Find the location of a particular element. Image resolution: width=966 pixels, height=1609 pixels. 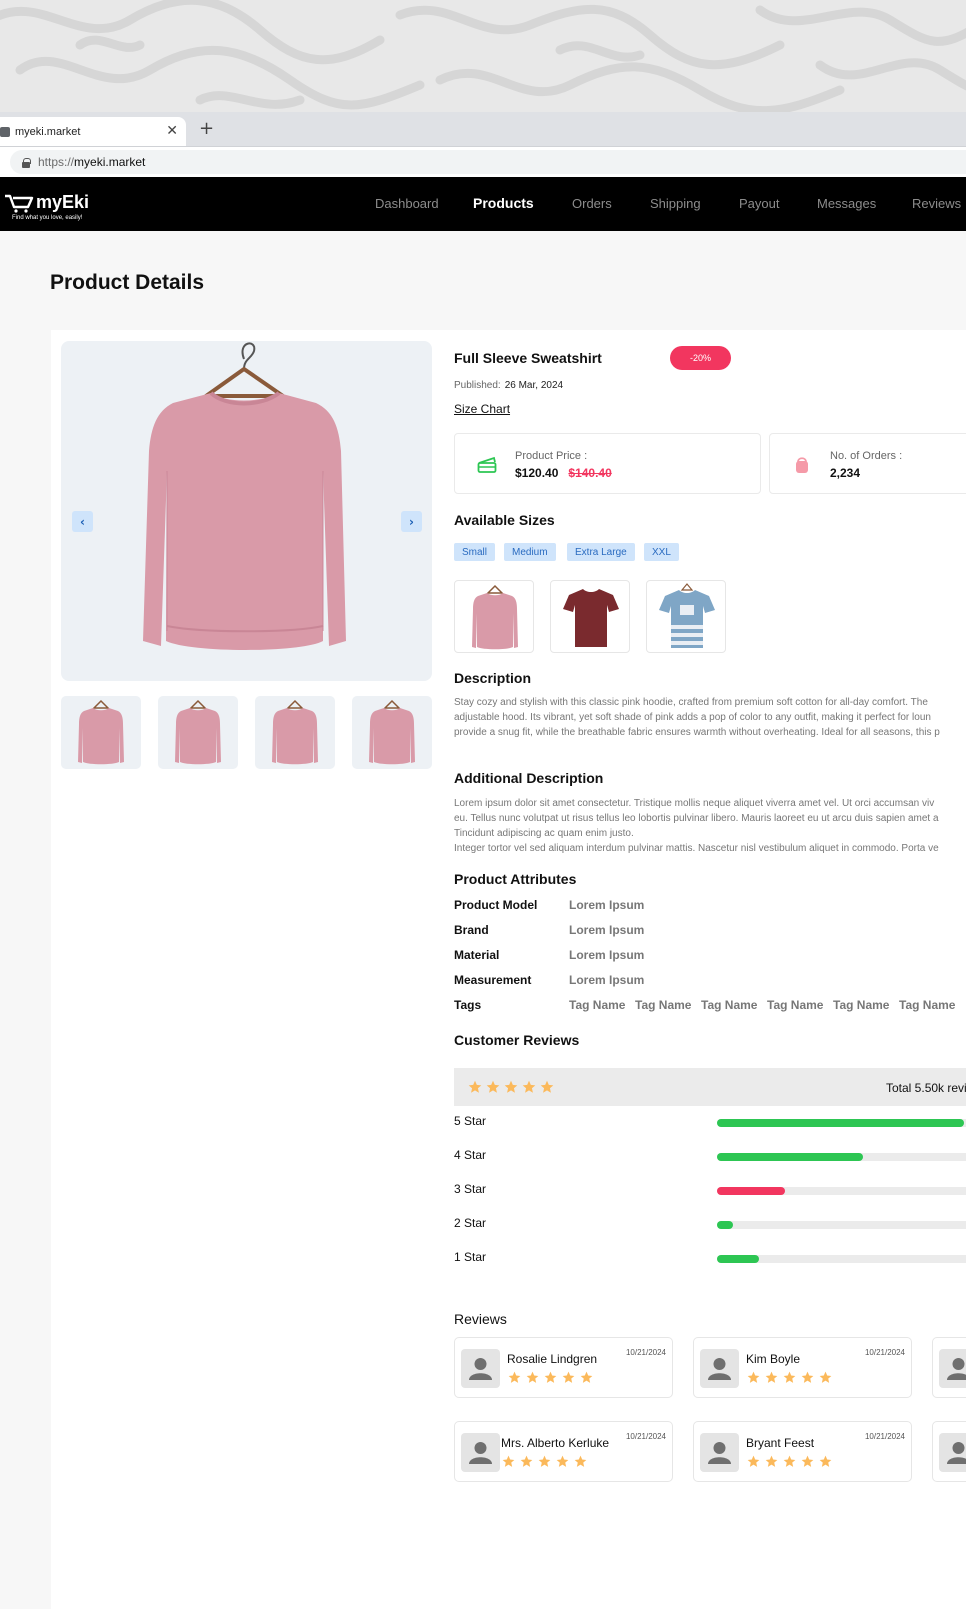

size-chip-small: Small is located at coordinates (475, 552).